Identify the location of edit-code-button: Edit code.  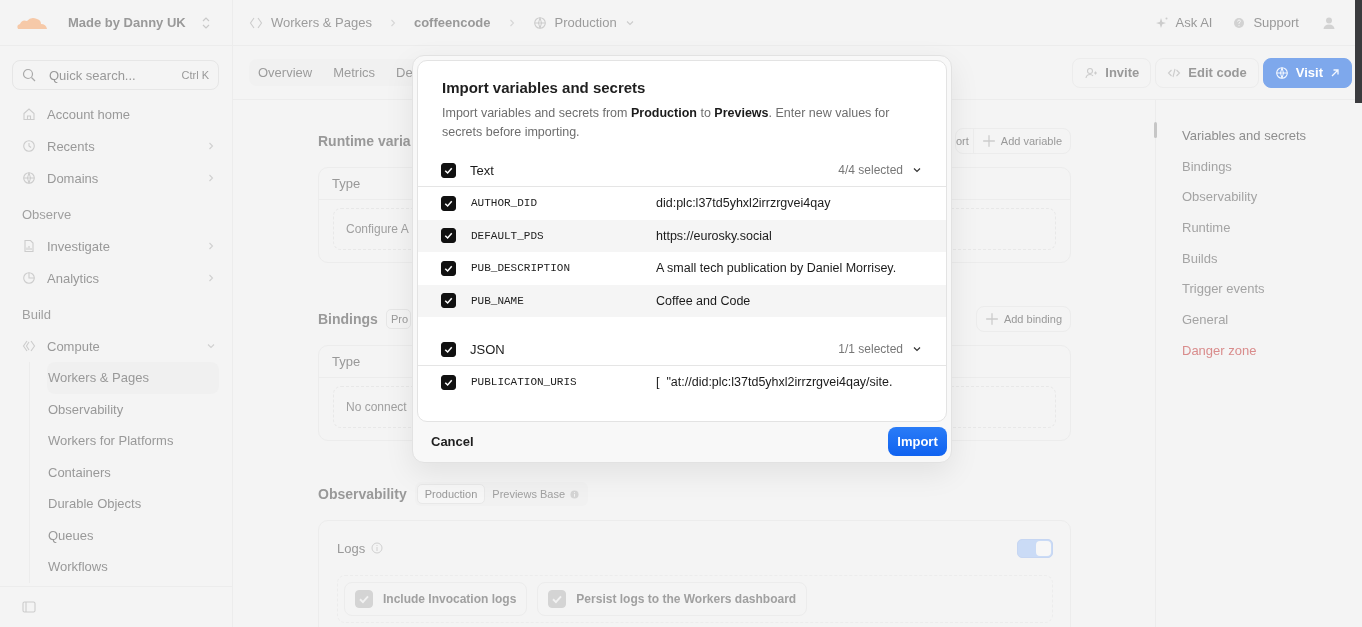
(1207, 72).